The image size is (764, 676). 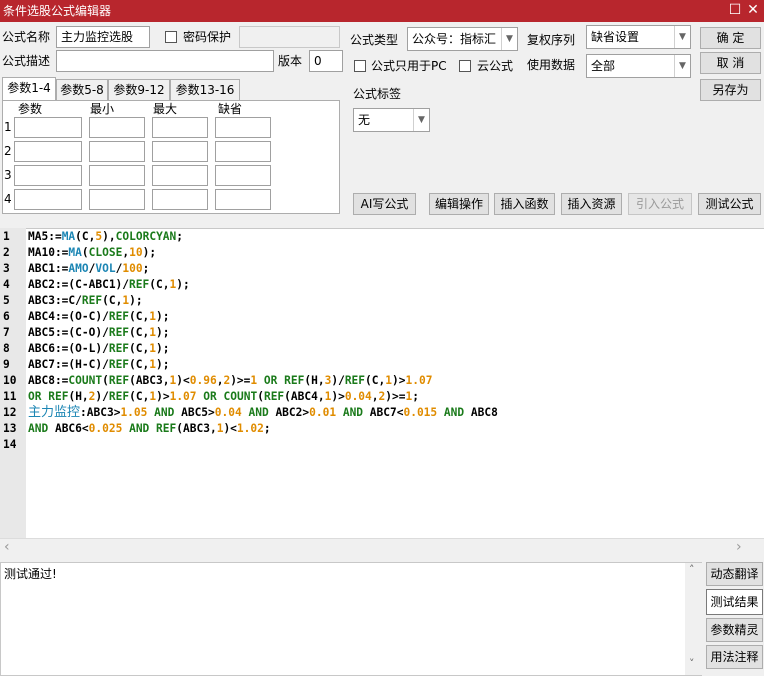 What do you see at coordinates (314, 380) in the screenshot?
I see `code-token: (H,` at bounding box center [314, 380].